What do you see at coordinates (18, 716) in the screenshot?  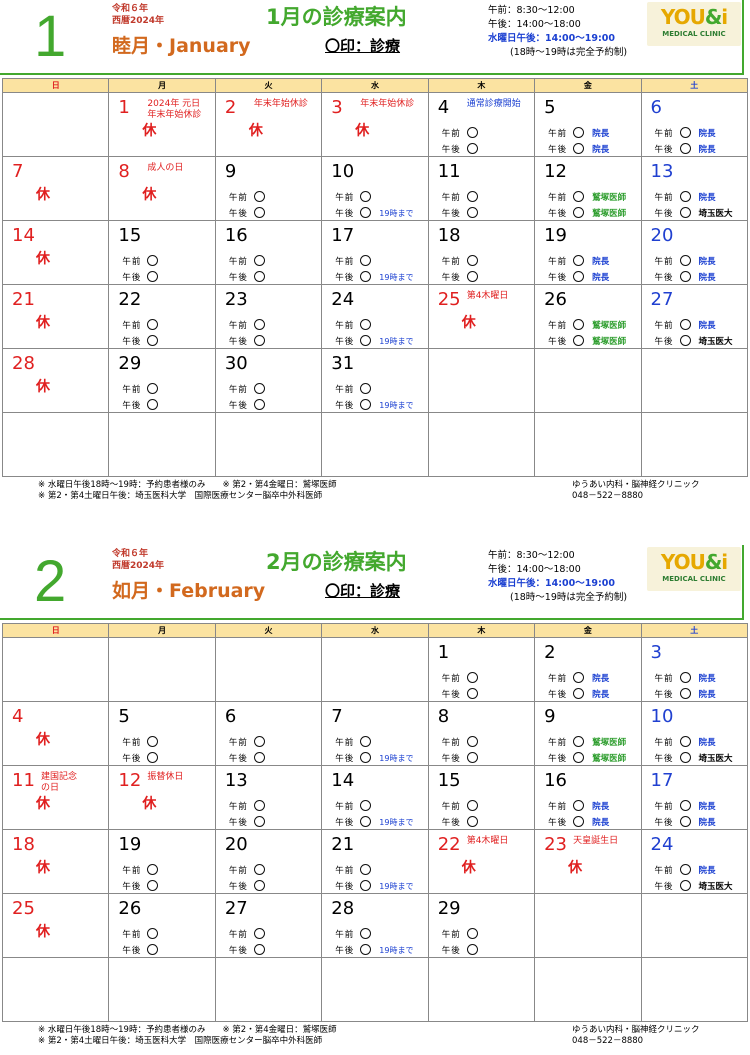 I see `day-number: 4` at bounding box center [18, 716].